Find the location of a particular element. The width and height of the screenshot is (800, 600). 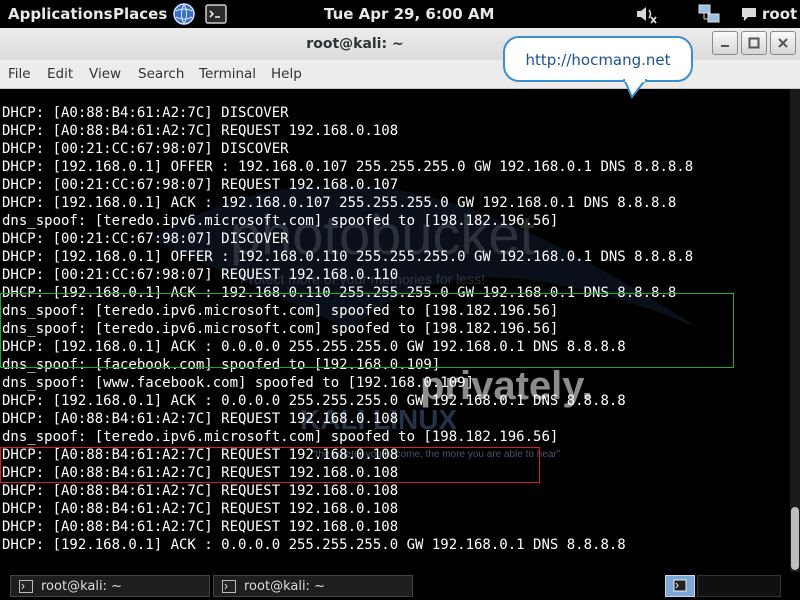

scrollbar is located at coordinates (795, 330).